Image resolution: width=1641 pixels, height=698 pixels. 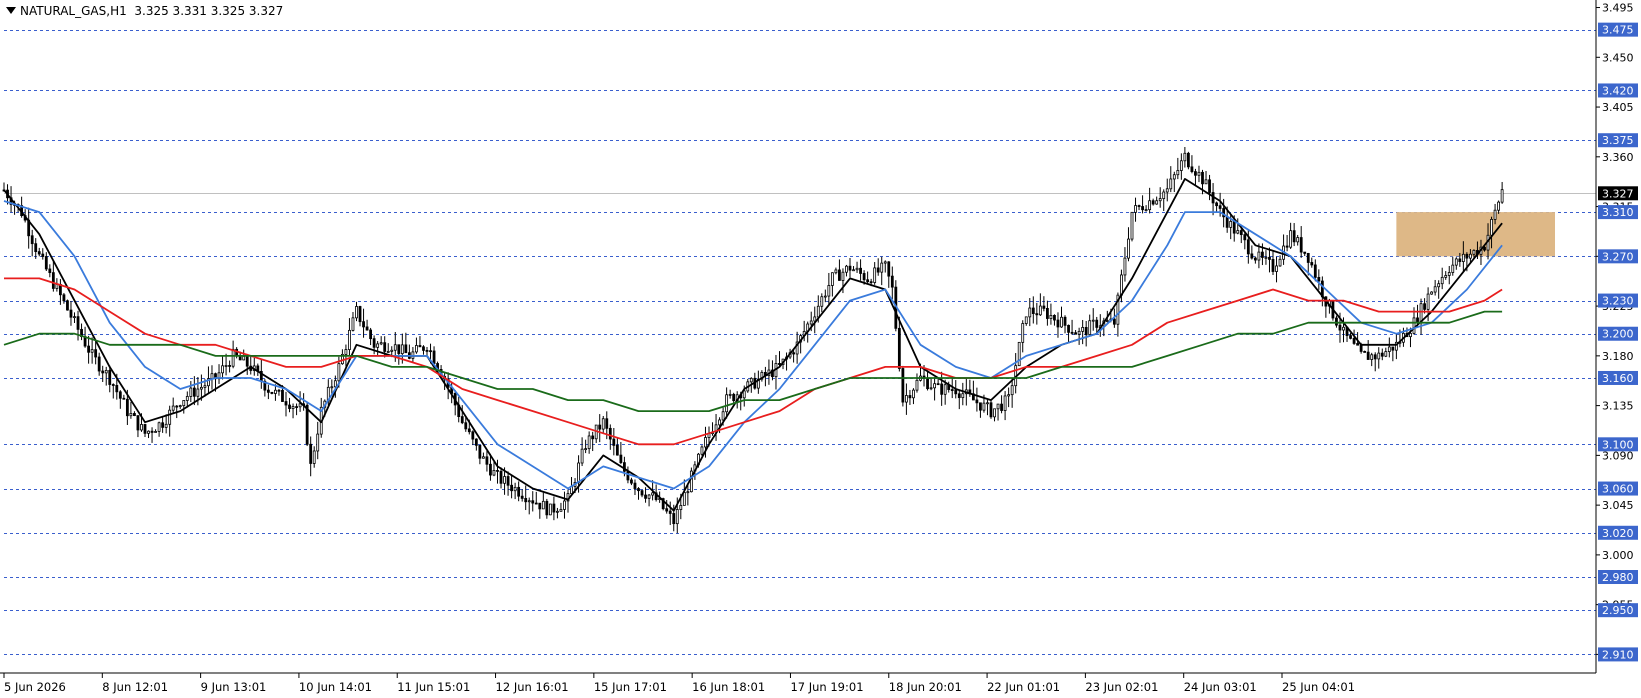 What do you see at coordinates (118, 11) in the screenshot?
I see `timeframe: H1` at bounding box center [118, 11].